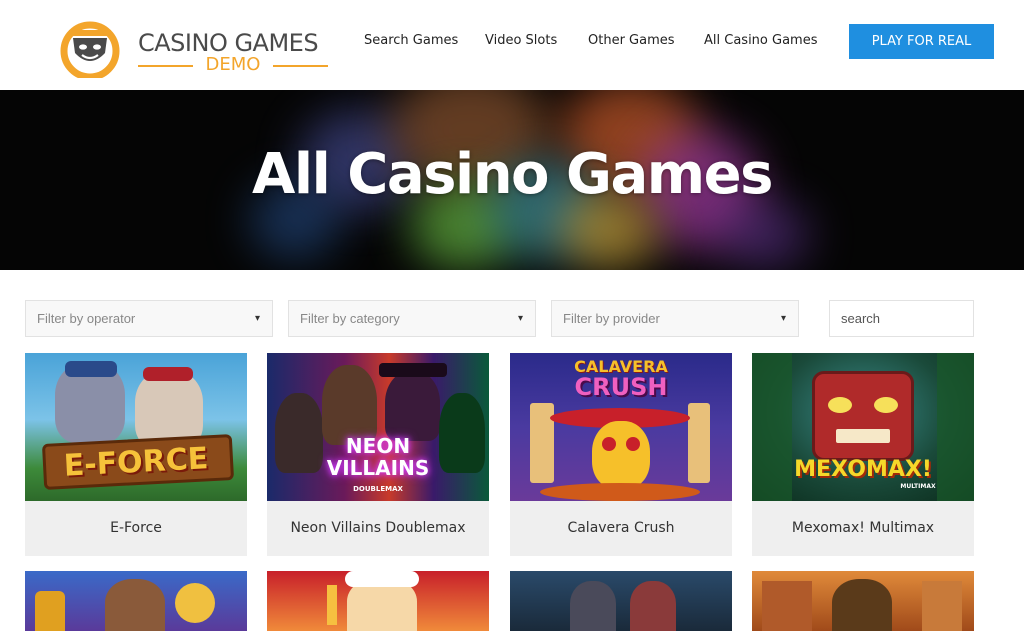 This screenshot has width=1024, height=631. I want to click on game-title: Calavera Crush, so click(621, 528).